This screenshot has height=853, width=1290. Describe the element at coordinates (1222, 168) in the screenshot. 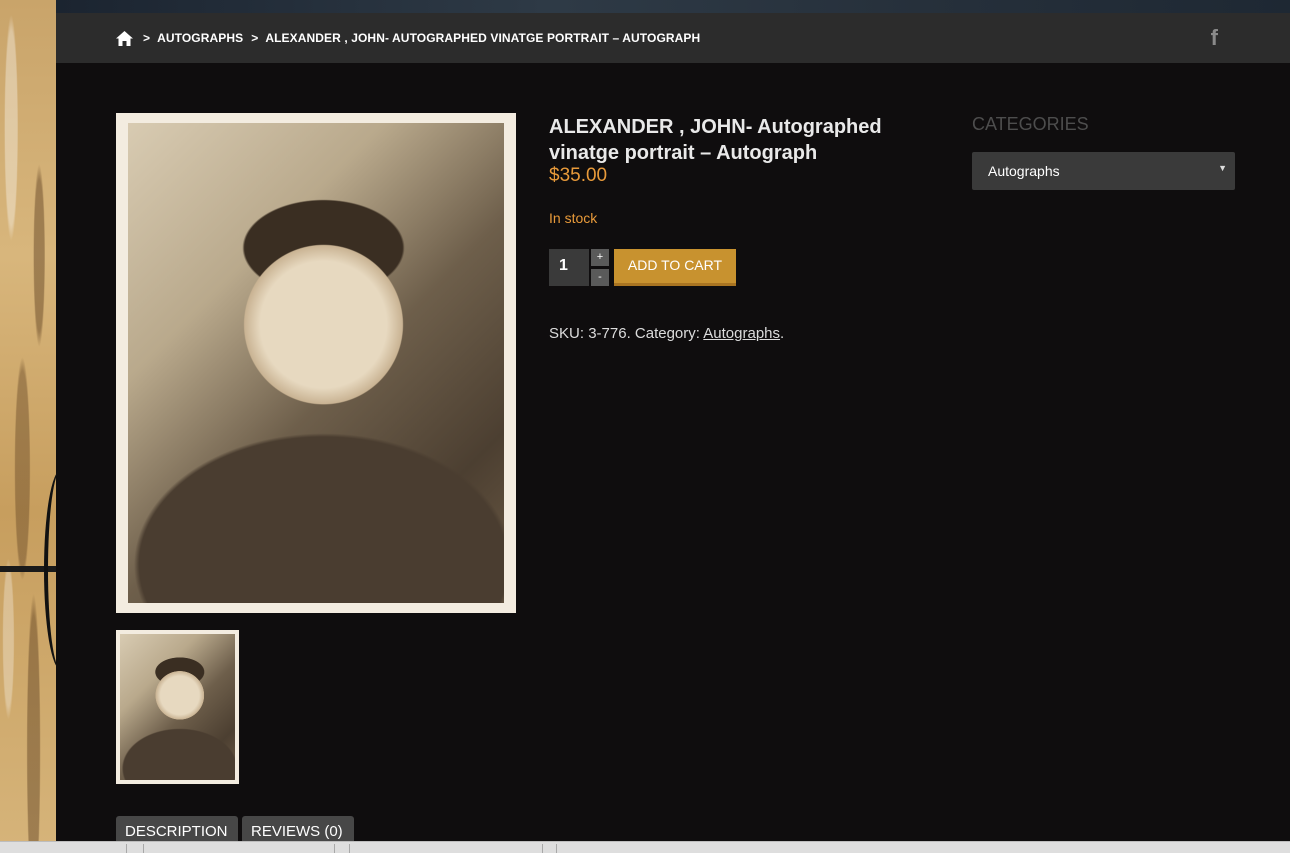

I see `chevron-down-icon: ▼` at that location.